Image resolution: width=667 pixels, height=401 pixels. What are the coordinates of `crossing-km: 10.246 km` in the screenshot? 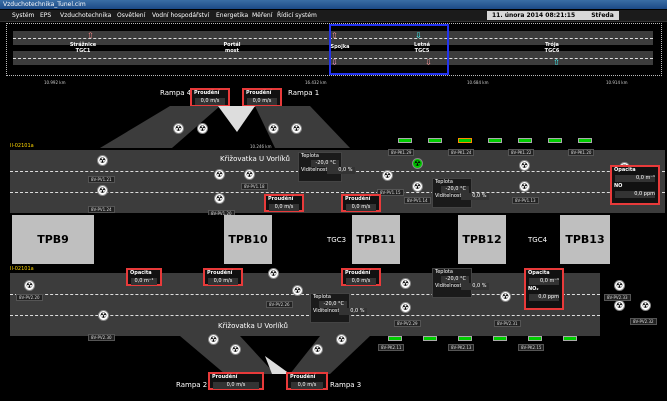 It's located at (261, 146).